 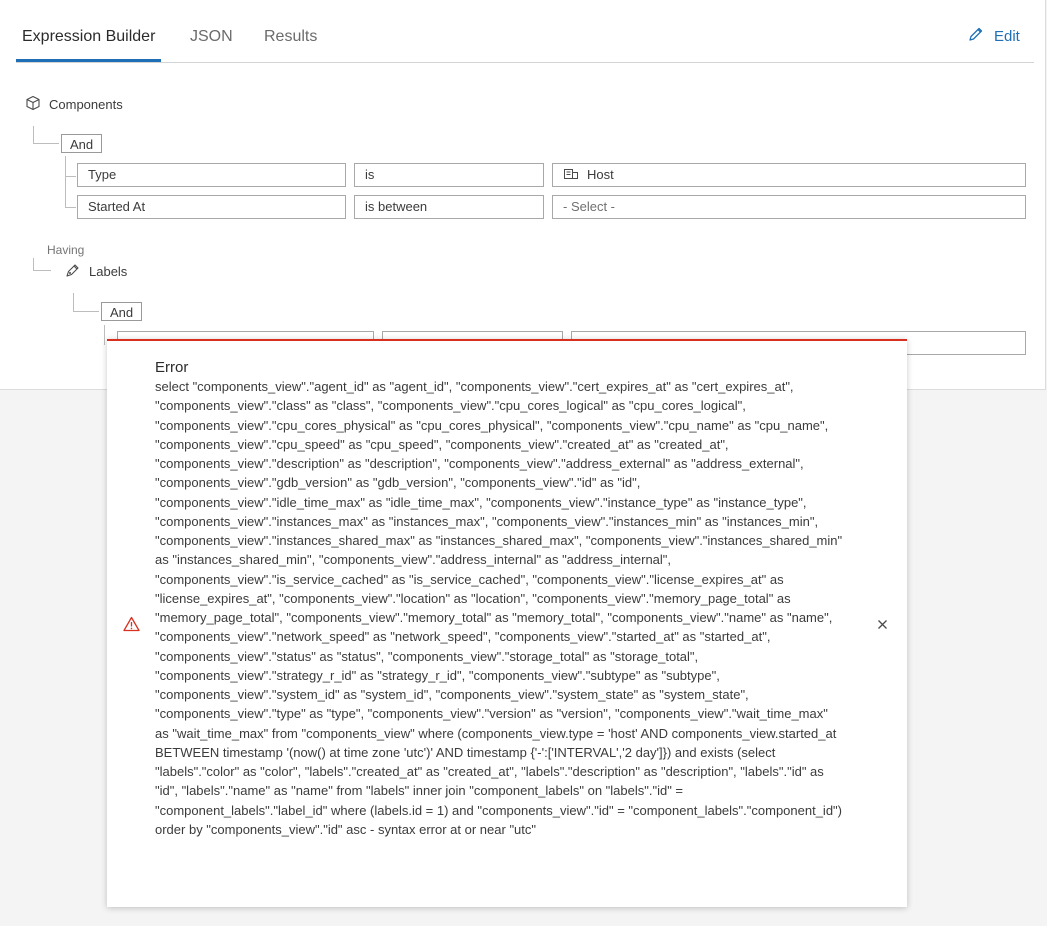 I want to click on having-label: Having, so click(x=66, y=250).